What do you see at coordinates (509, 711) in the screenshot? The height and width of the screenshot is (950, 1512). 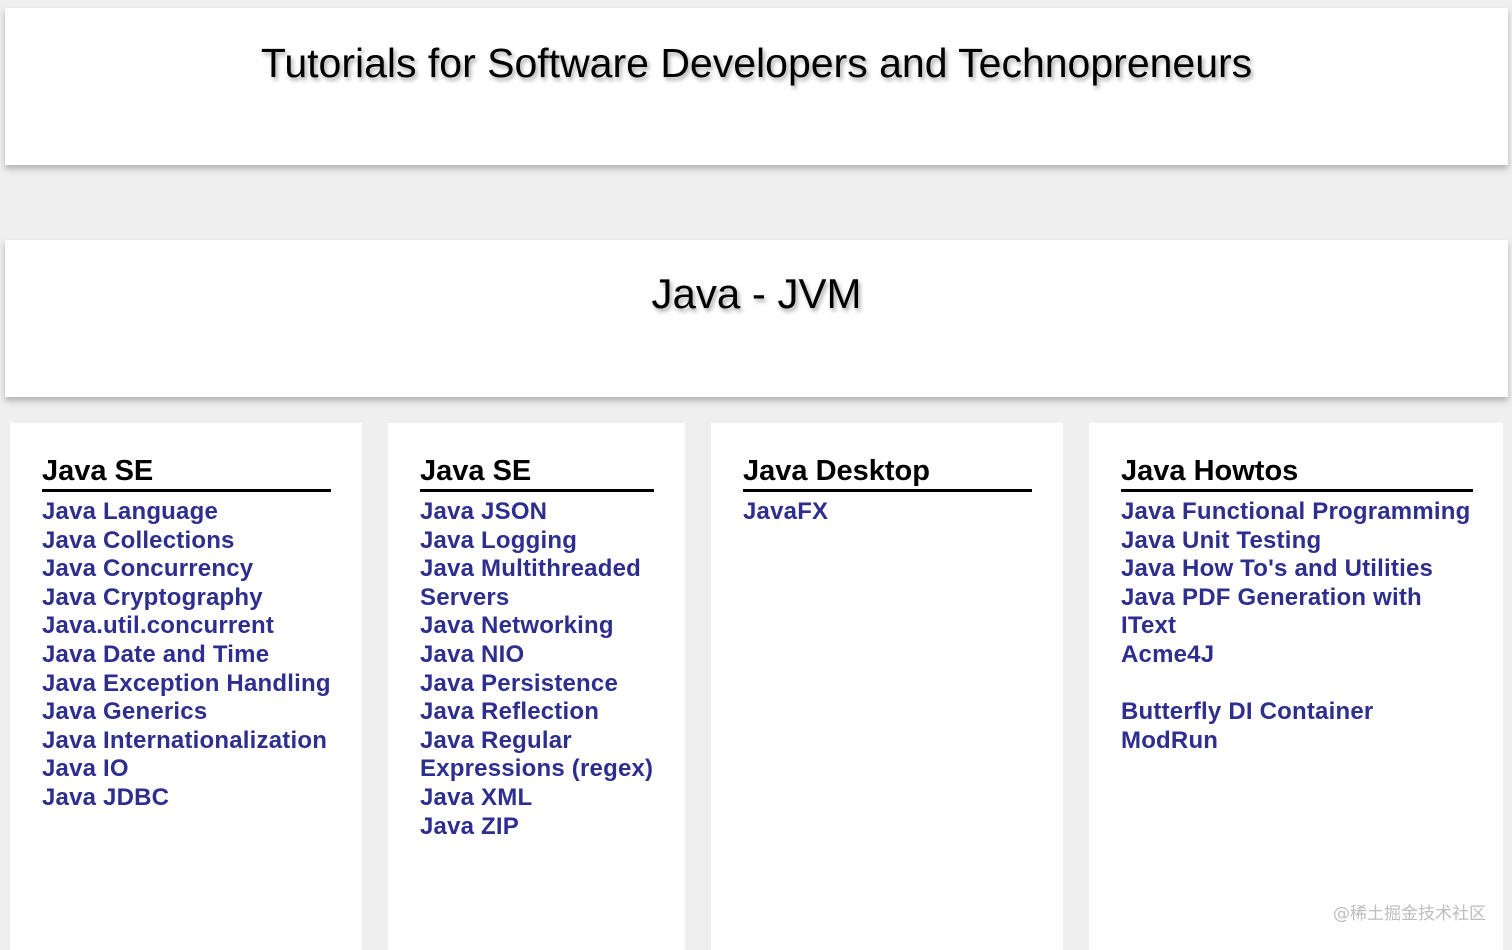 I see `link-text: Java Reflection` at bounding box center [509, 711].